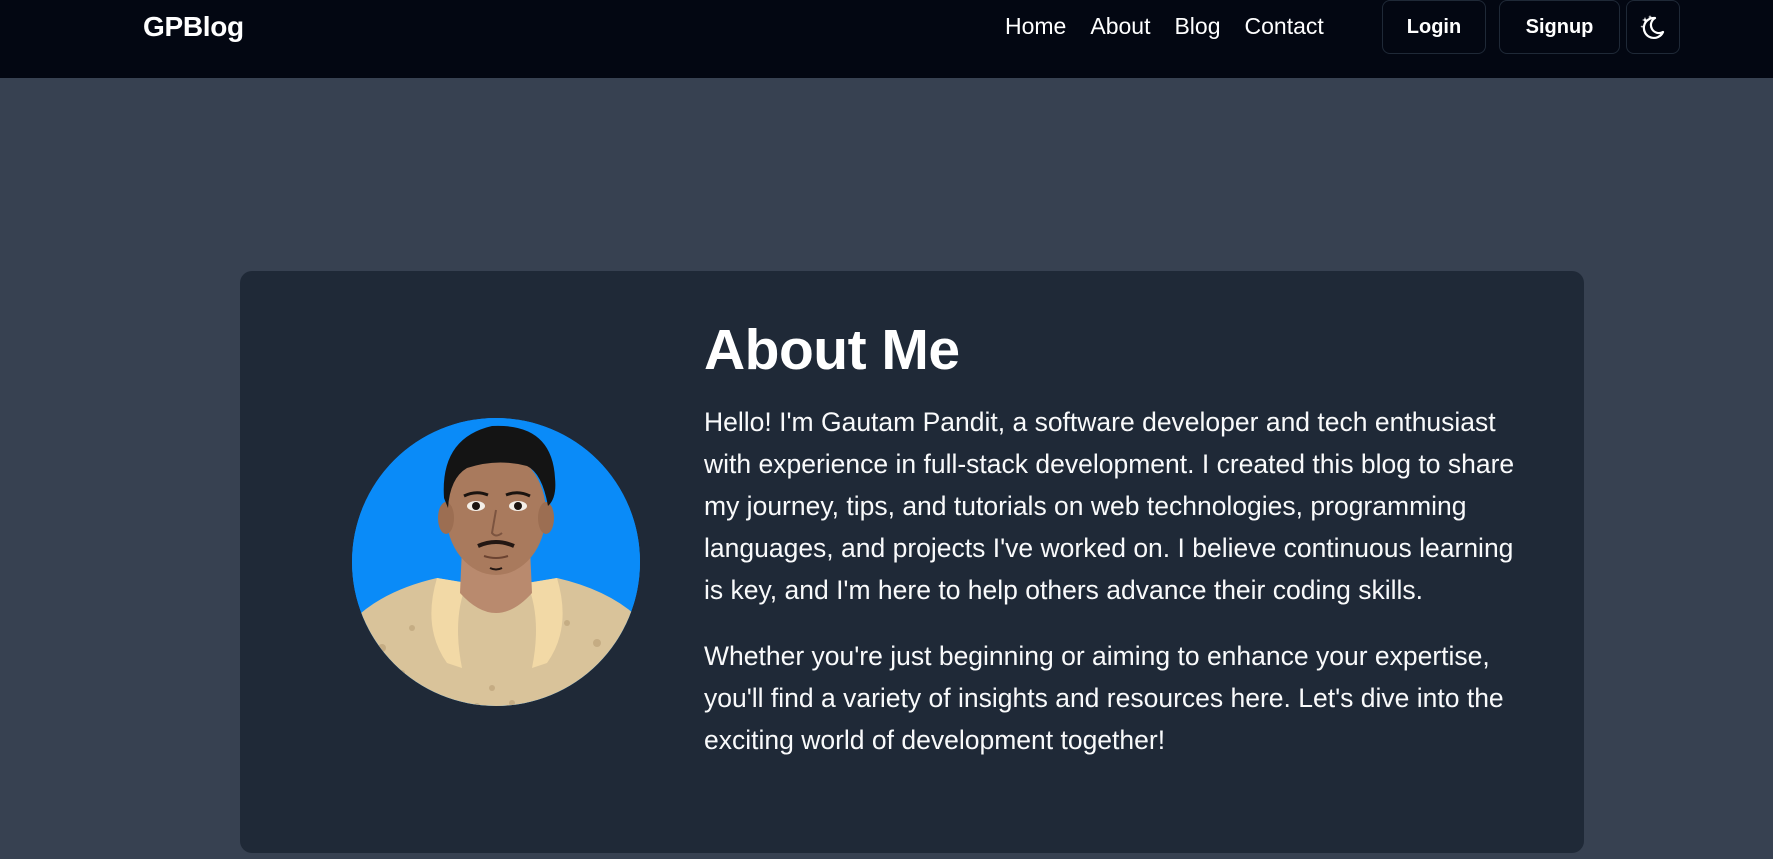  What do you see at coordinates (1035, 26) in the screenshot?
I see `nav-link-home: Home` at bounding box center [1035, 26].